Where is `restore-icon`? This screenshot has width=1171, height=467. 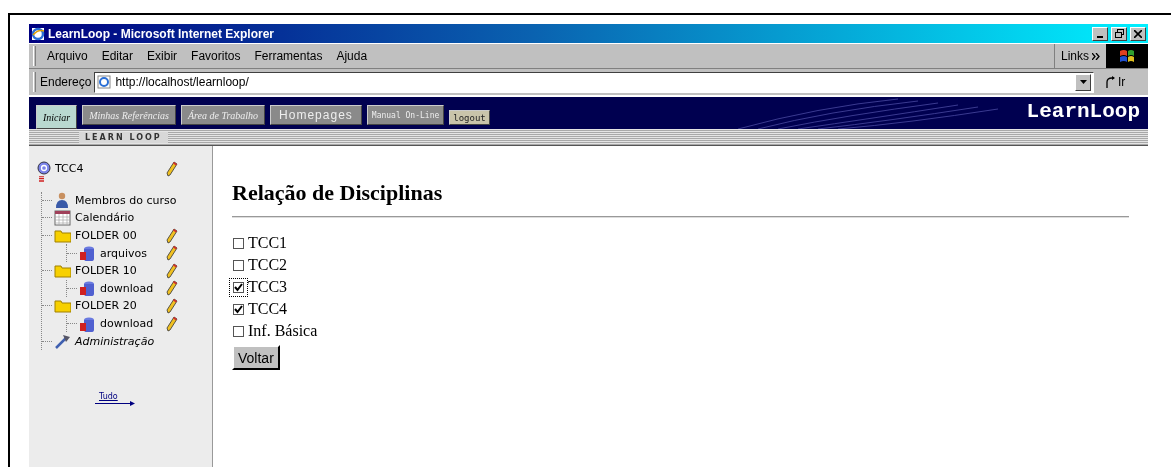
restore-icon is located at coordinates (1119, 33).